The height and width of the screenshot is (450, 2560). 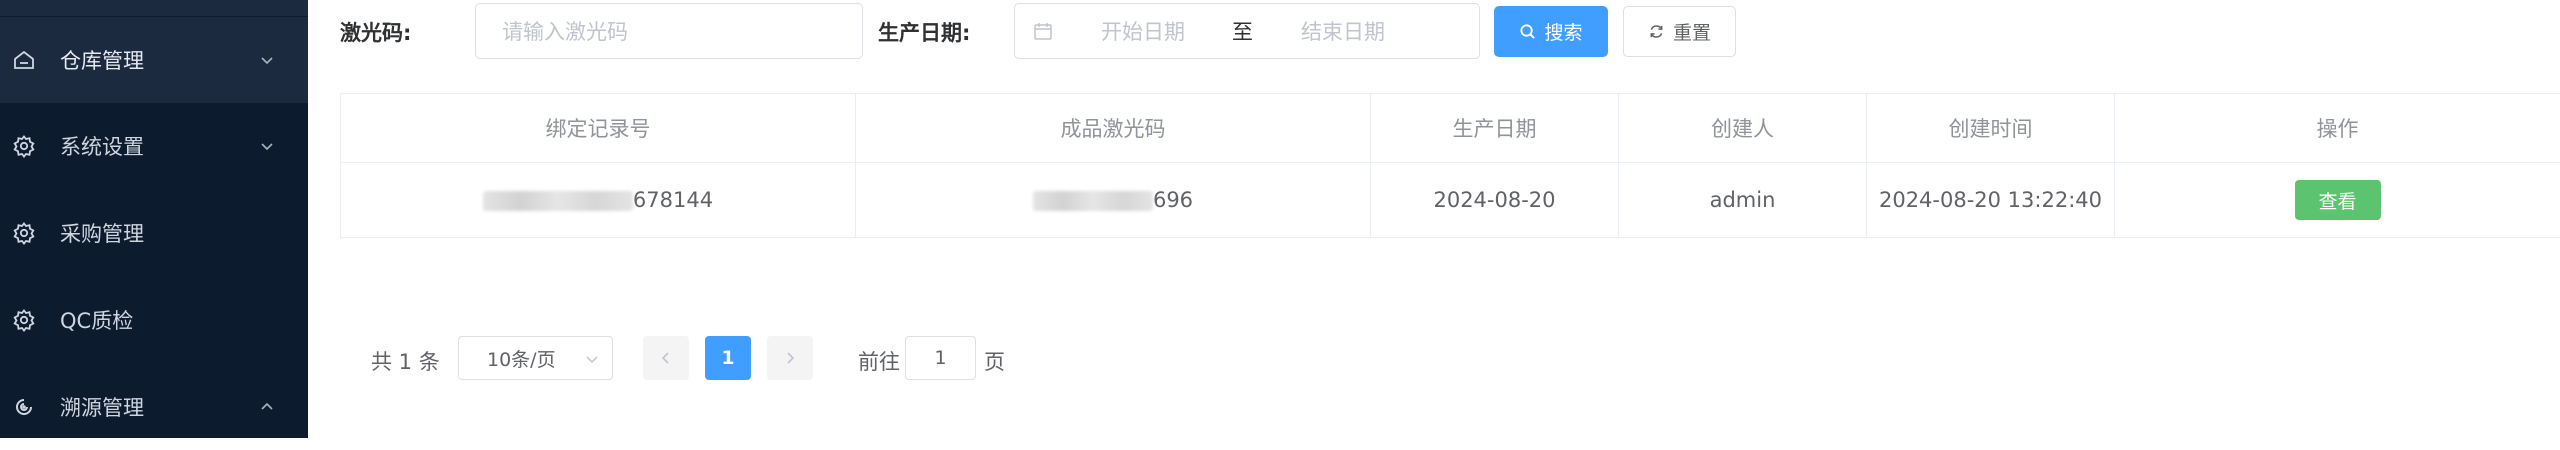 I want to click on laser-code-input: 请输入激光码, so click(x=669, y=31).